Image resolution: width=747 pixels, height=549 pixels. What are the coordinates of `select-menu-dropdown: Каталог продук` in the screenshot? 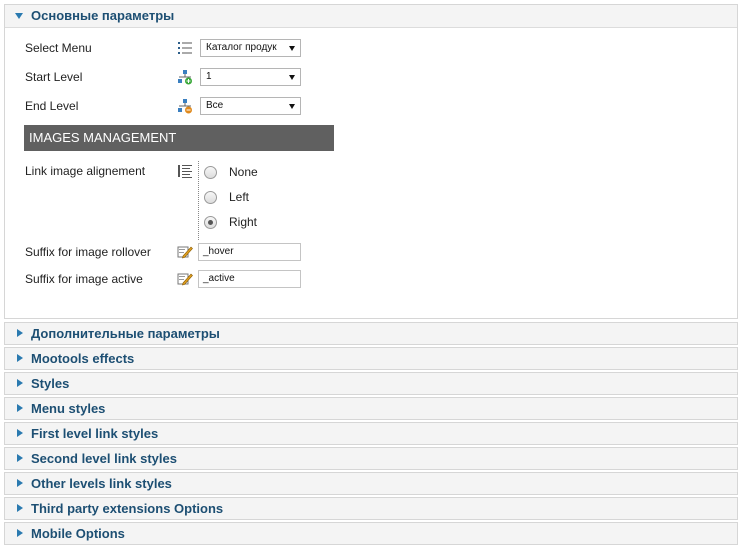 It's located at (250, 48).